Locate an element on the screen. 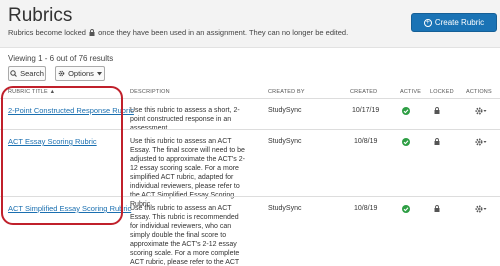 The image size is (500, 266). chevron-down-icon is located at coordinates (99, 73).